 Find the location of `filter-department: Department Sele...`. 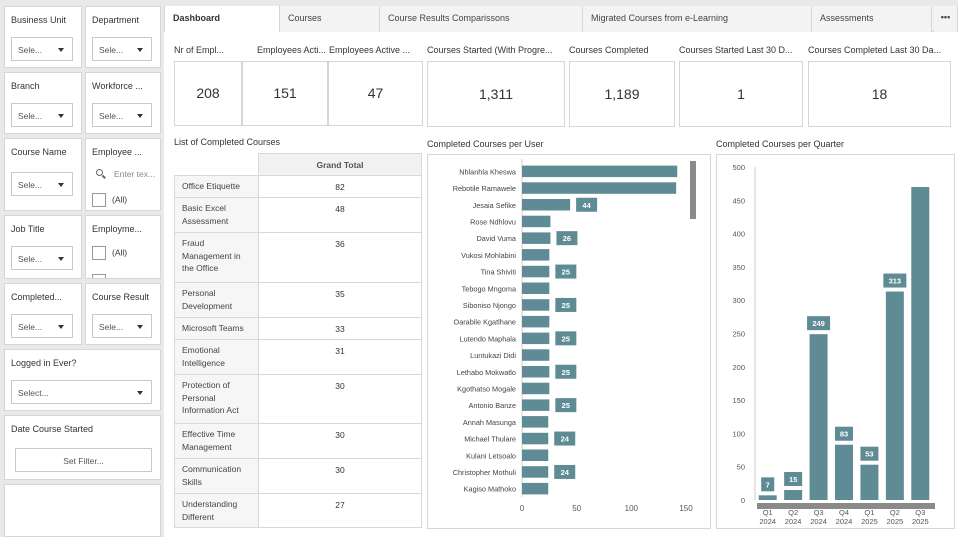

filter-department: Department Sele... is located at coordinates (123, 37).